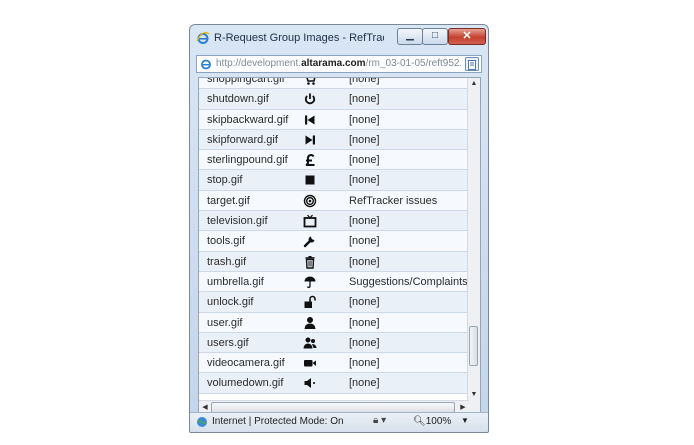 This screenshot has height=445, width=694. I want to click on image-filename: users.gif, so click(228, 342).